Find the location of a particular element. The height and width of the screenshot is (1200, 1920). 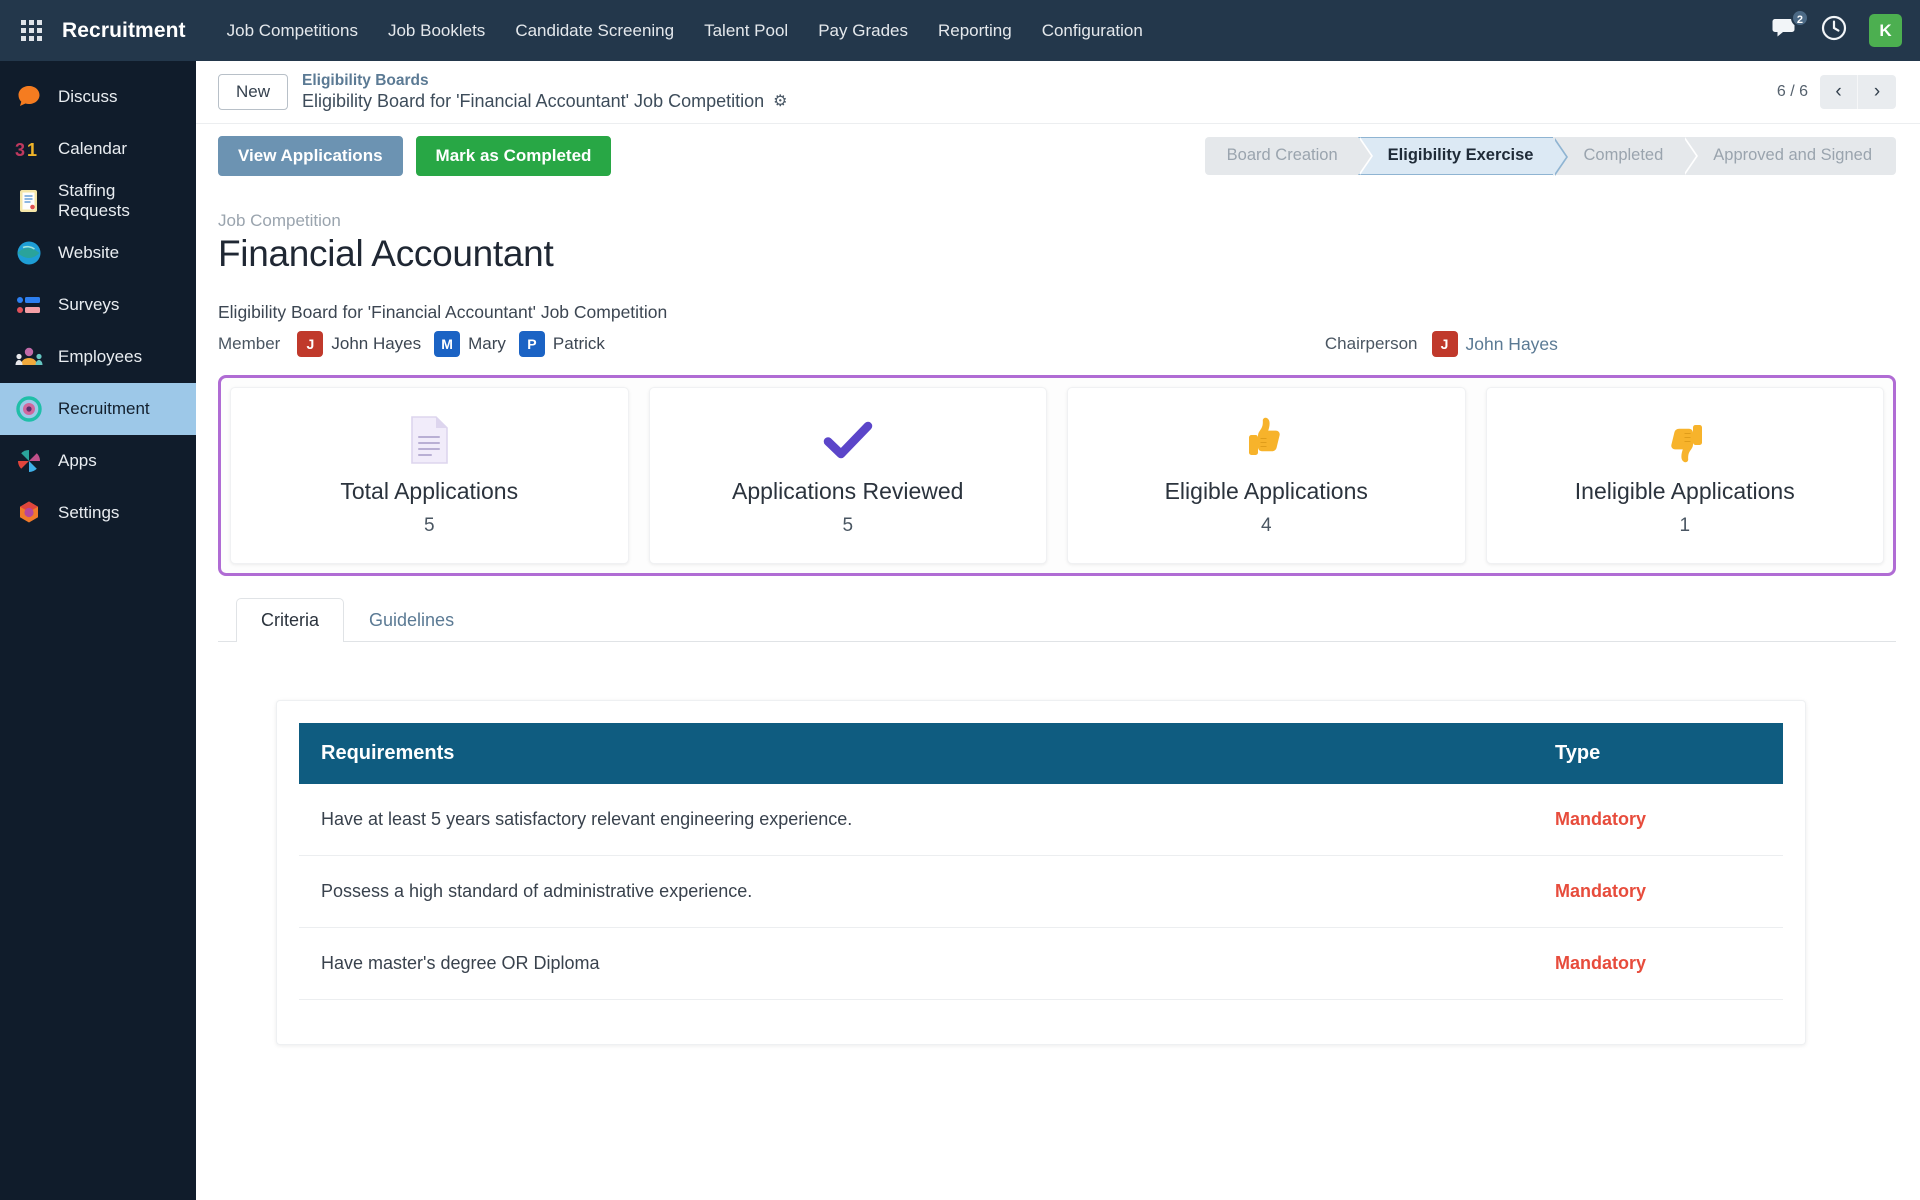

clipboard-icon is located at coordinates (29, 201).